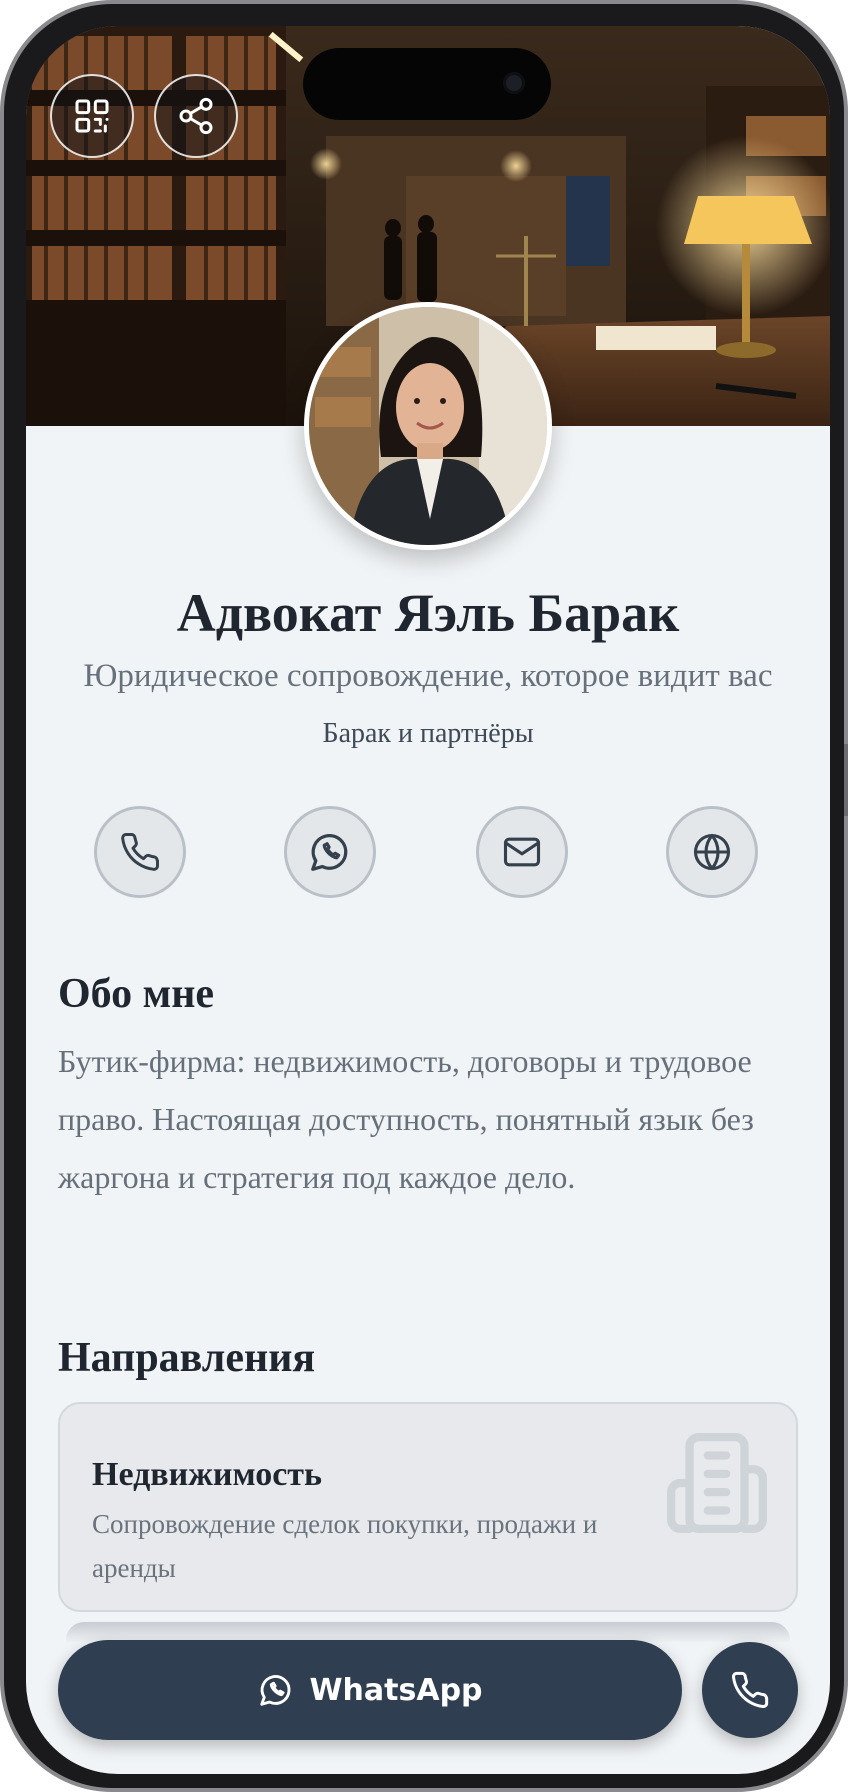 This screenshot has width=848, height=1792. Describe the element at coordinates (846, 780) in the screenshot. I see `side-button` at that location.